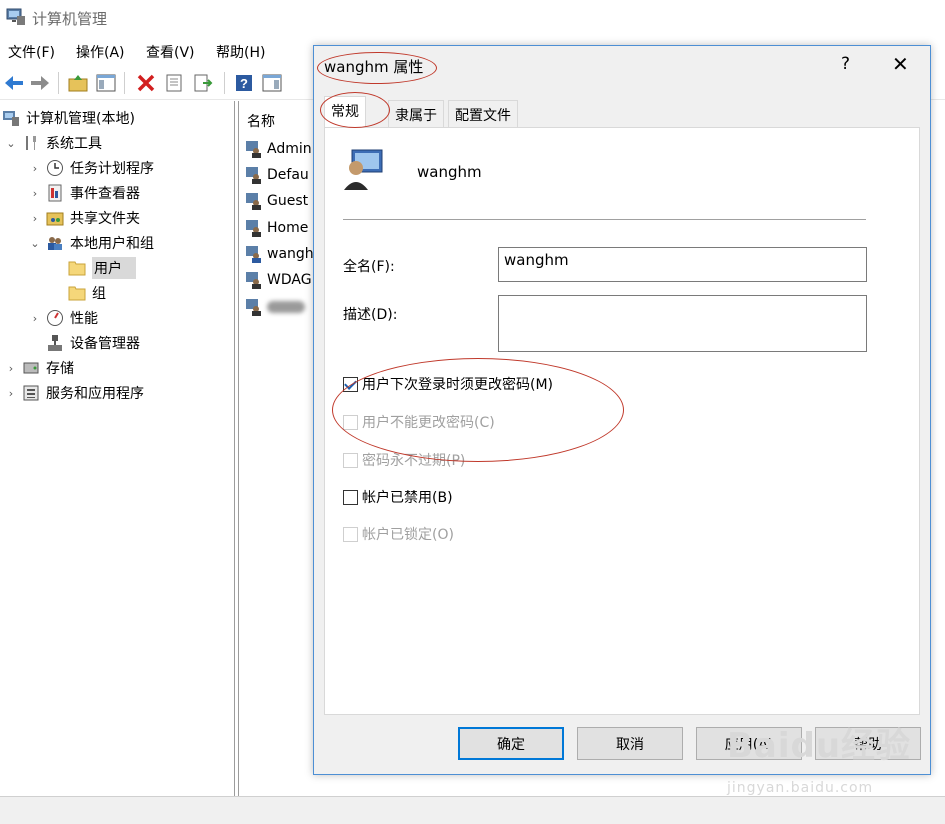 The height and width of the screenshot is (824, 945). I want to click on list-item, so click(282, 307).